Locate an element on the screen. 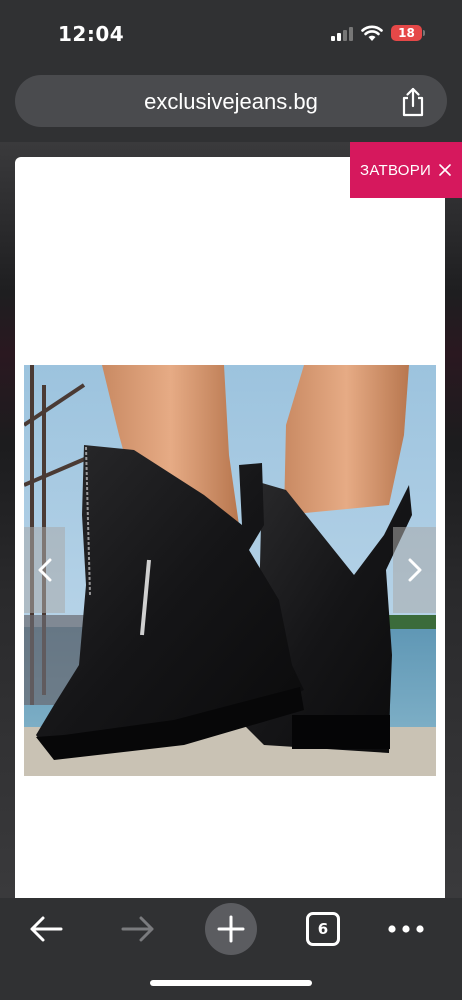 The width and height of the screenshot is (462, 1000). forward-arrow-icon is located at coordinates (138, 929).